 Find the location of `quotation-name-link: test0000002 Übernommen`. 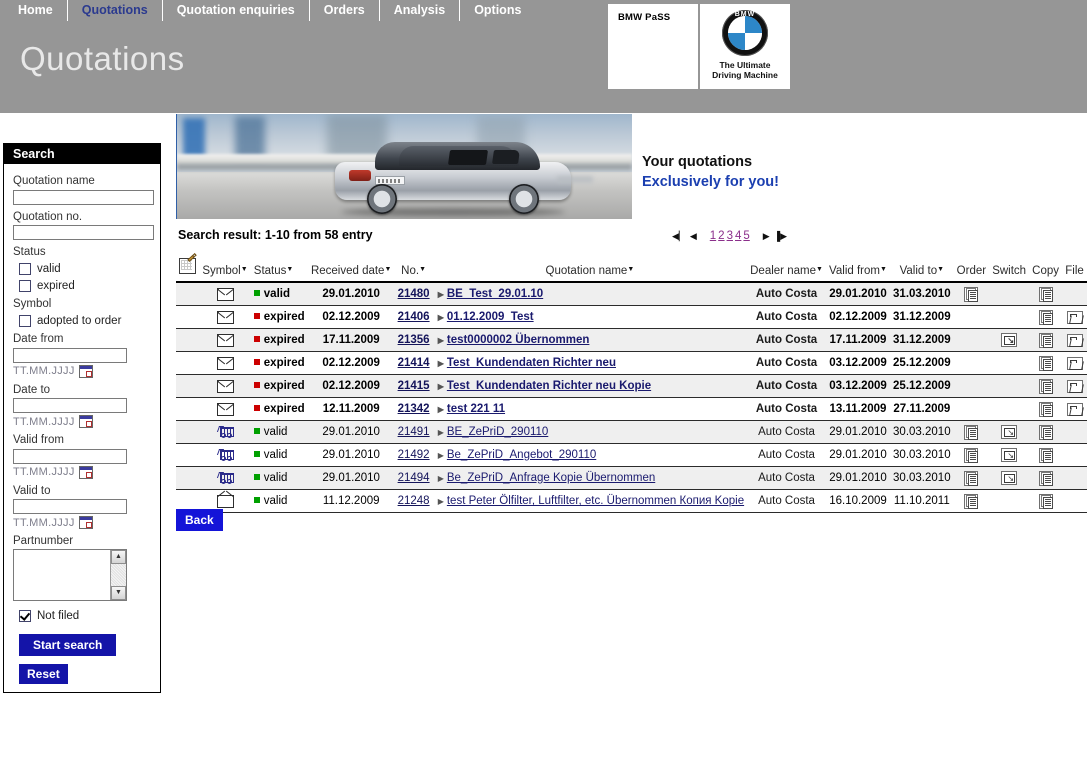

quotation-name-link: test0000002 Übernommen is located at coordinates (518, 340).